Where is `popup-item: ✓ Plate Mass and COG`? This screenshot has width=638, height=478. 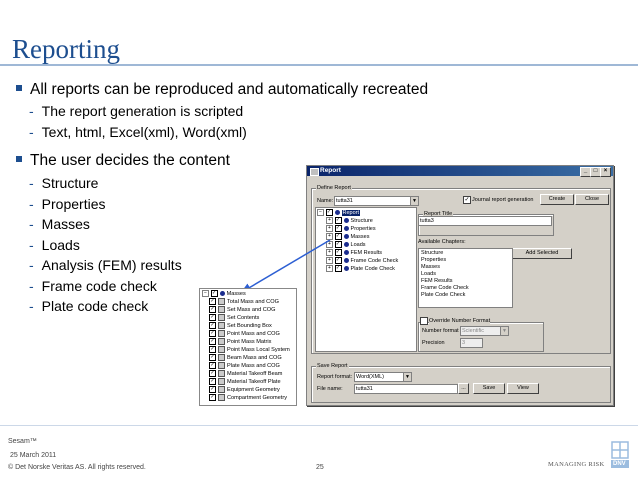 popup-item: ✓ Plate Mass and COG is located at coordinates (244, 365).